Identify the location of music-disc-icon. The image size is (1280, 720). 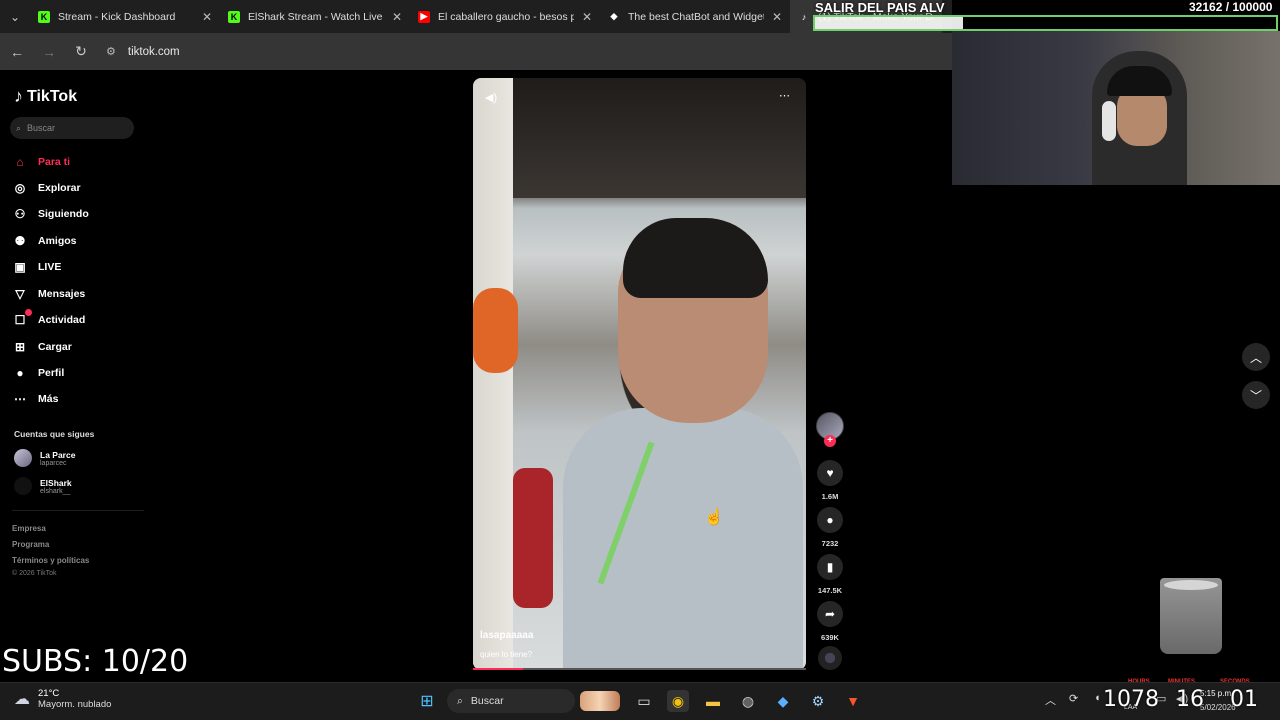
(830, 658).